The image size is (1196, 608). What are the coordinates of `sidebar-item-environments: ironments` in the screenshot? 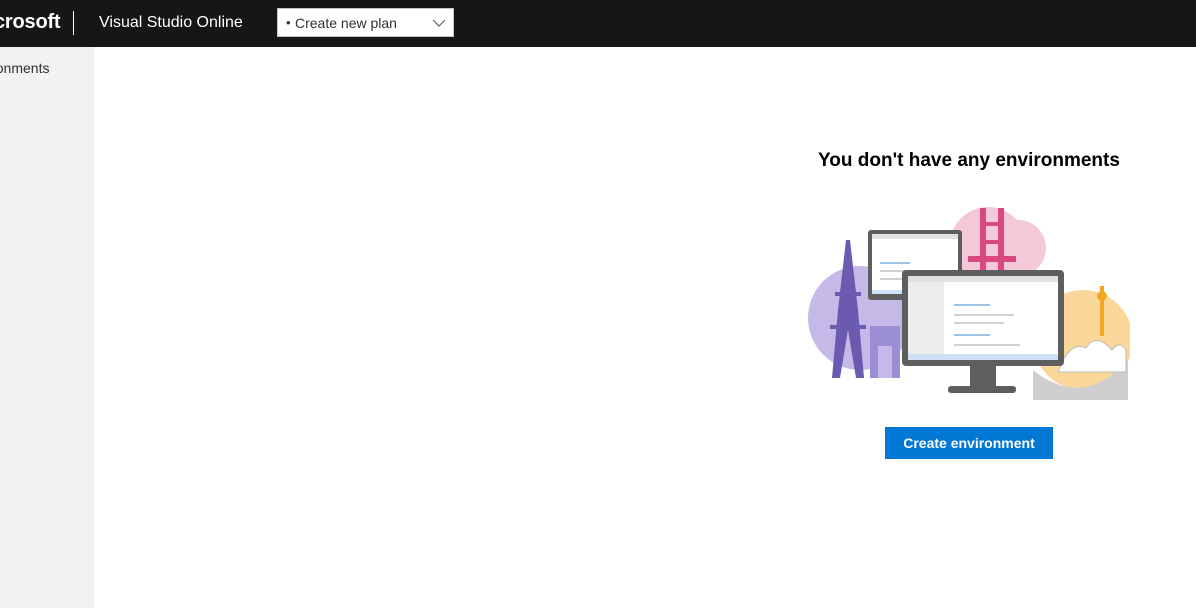 It's located at (24, 68).